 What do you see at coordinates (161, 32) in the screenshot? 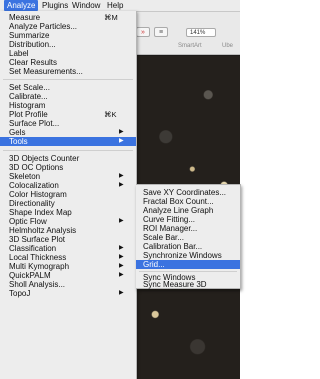
I see `ribbon-button-2: ≡` at bounding box center [161, 32].